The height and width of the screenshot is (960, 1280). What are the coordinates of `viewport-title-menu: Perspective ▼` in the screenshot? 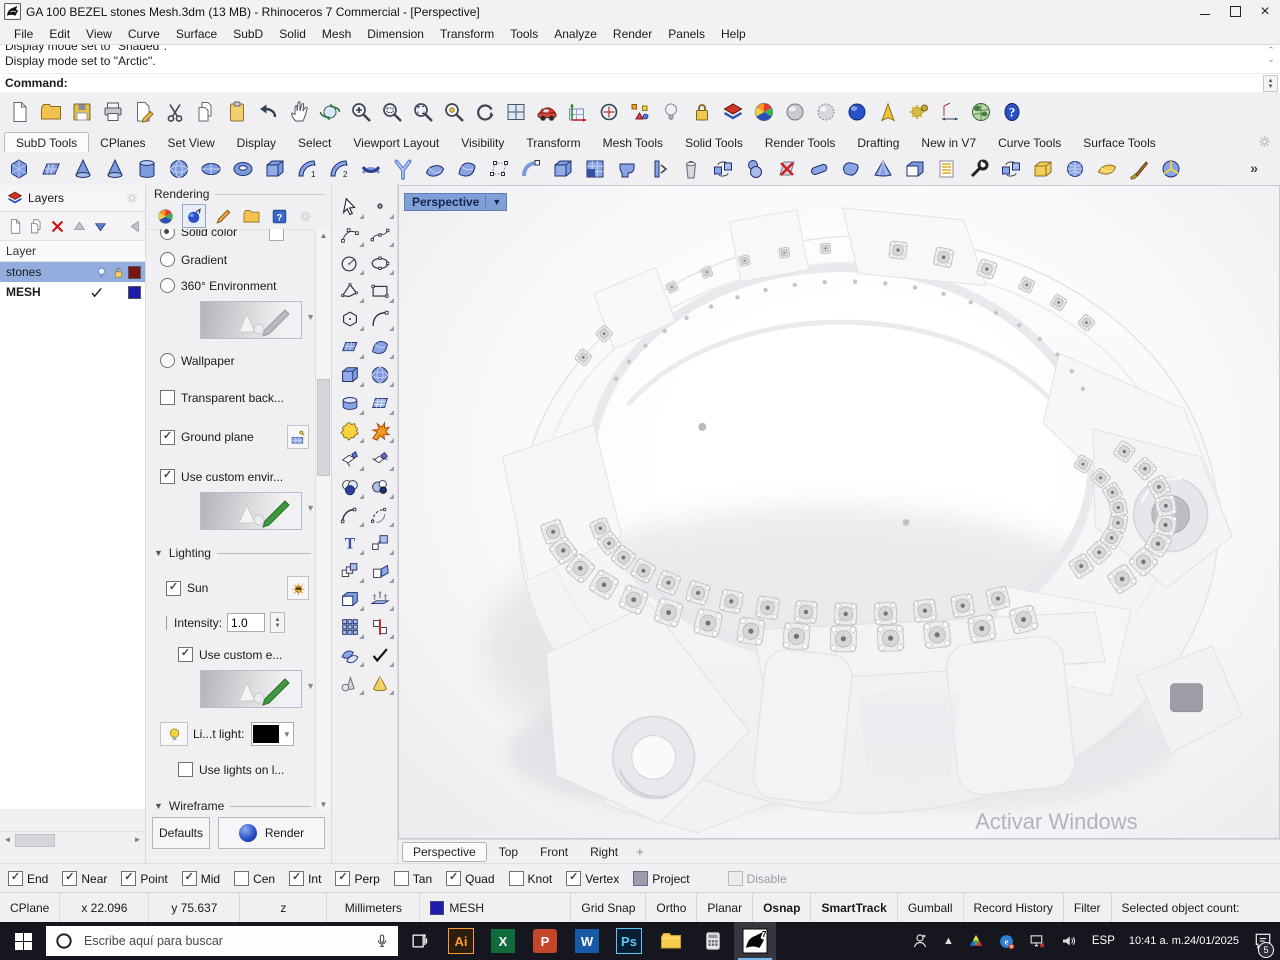 It's located at (456, 202).